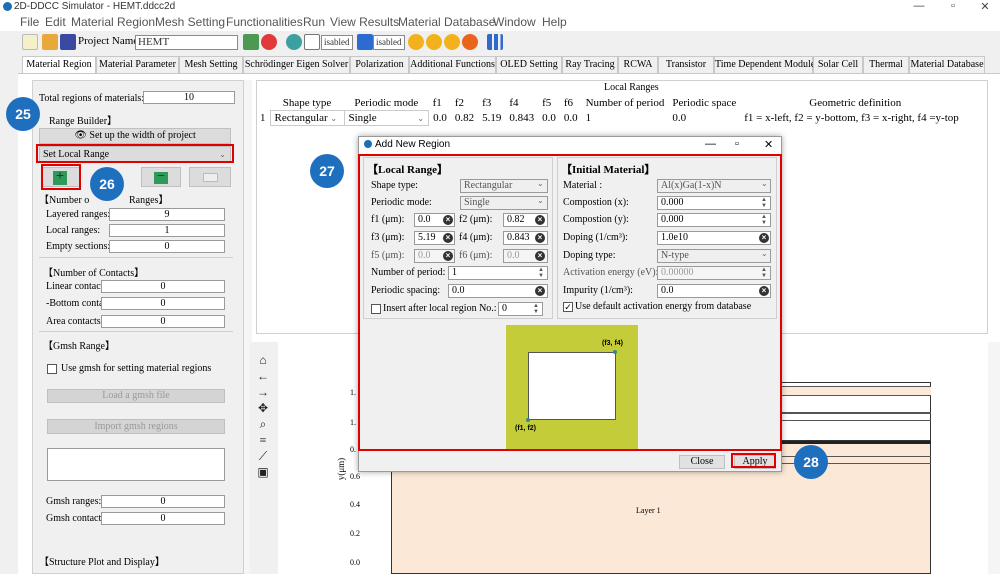 Image resolution: width=1000 pixels, height=574 pixels. I want to click on plot-scrollbar, so click(994, 458).